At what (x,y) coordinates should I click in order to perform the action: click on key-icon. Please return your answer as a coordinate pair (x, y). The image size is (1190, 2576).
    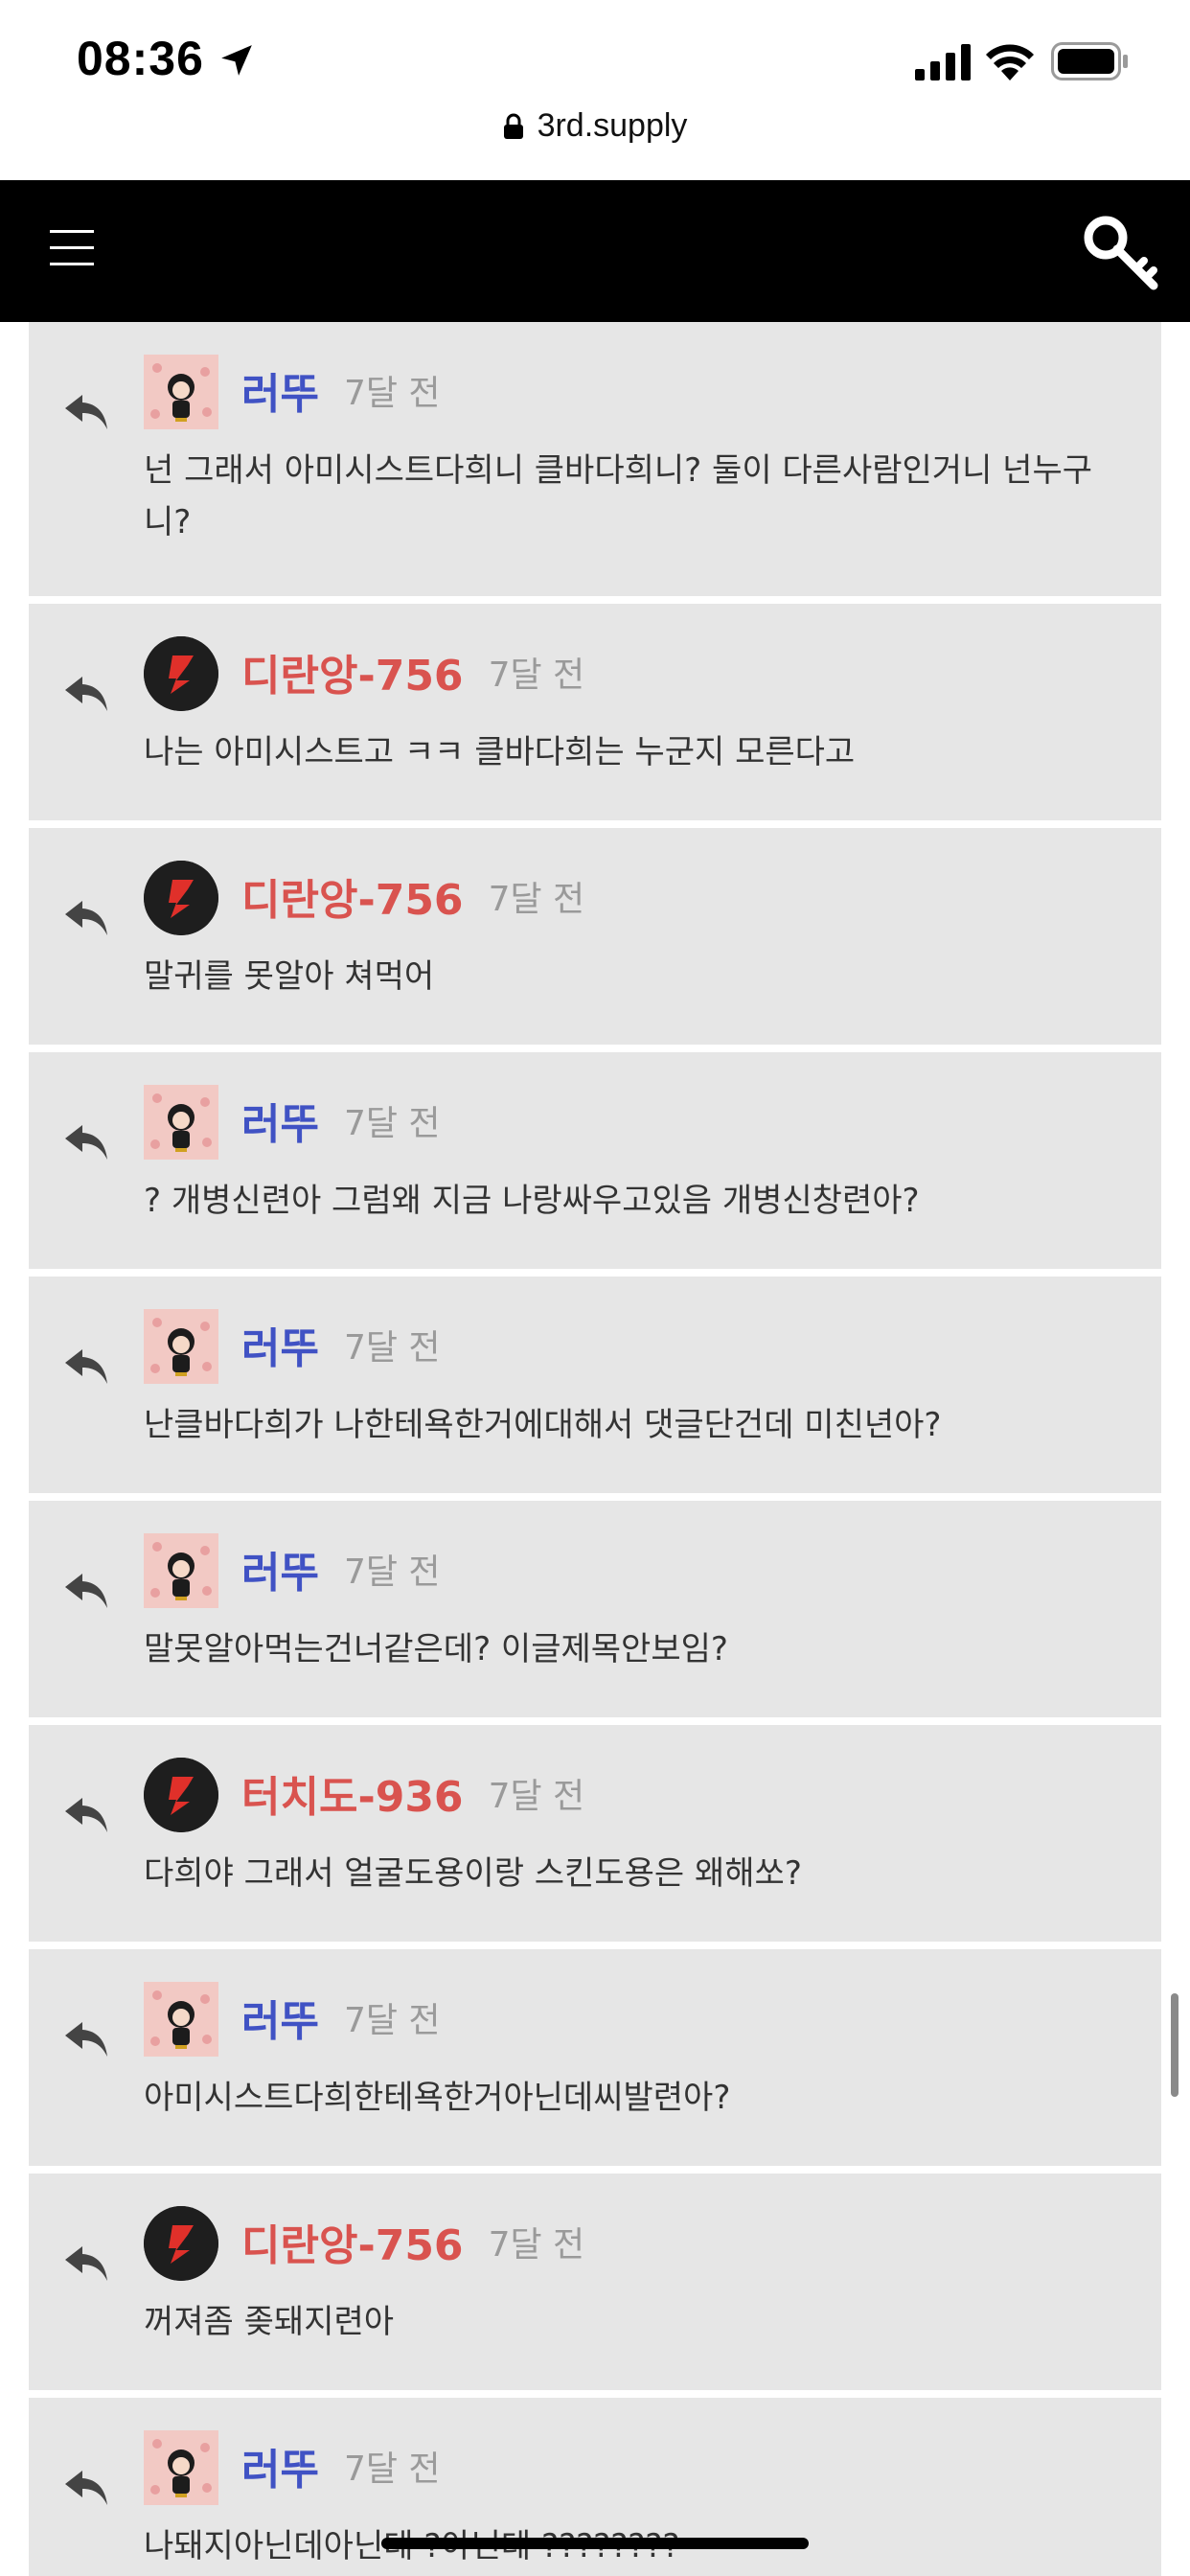
    Looking at the image, I should click on (1121, 253).